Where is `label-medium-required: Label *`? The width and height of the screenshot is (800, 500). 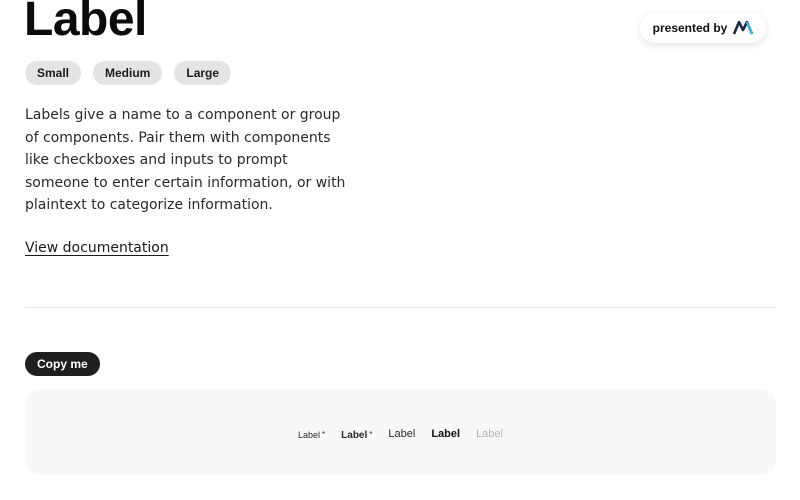
label-medium-required: Label * is located at coordinates (356, 434).